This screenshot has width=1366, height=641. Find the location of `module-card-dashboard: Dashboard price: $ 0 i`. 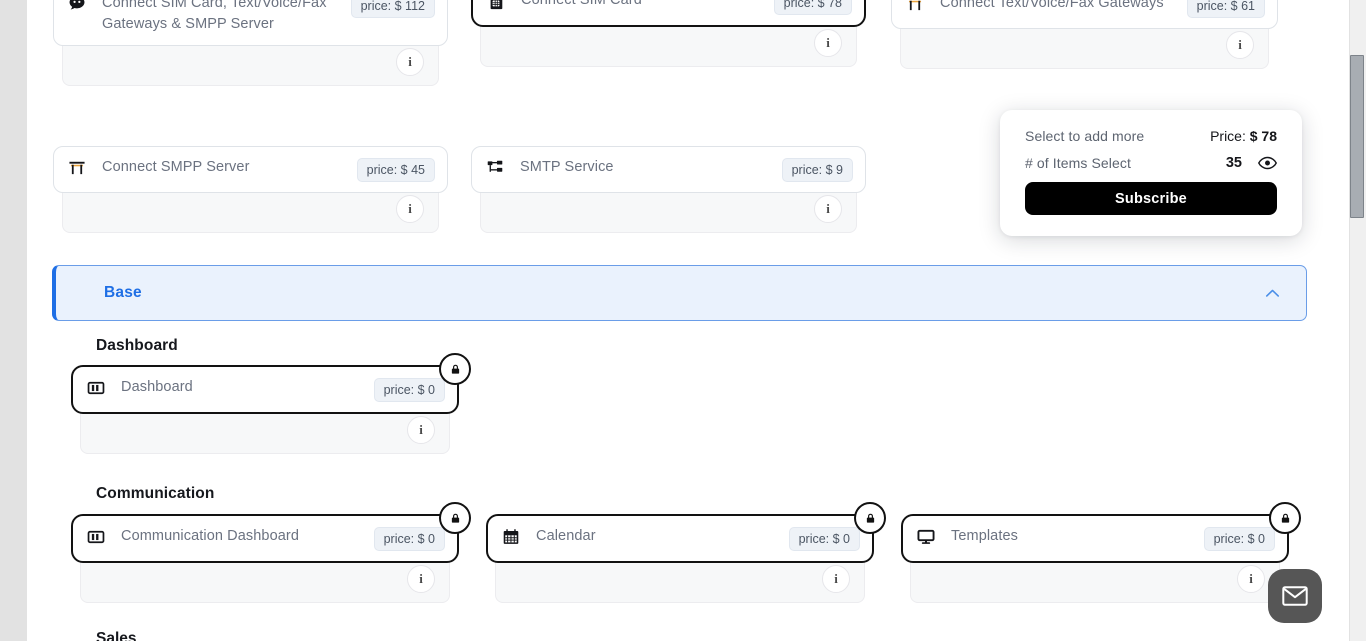

module-card-dashboard: Dashboard price: $ 0 i is located at coordinates (271, 403).